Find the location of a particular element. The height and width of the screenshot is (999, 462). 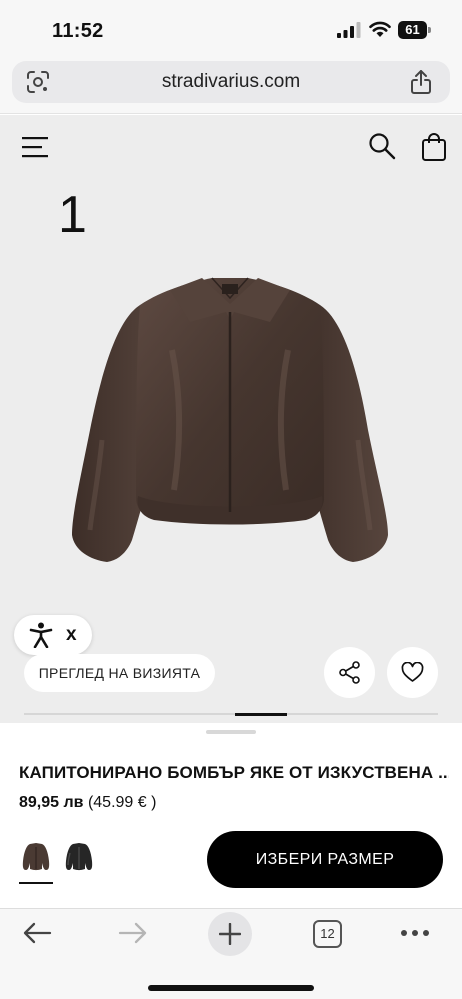

color-swatch-brown is located at coordinates (36, 857).